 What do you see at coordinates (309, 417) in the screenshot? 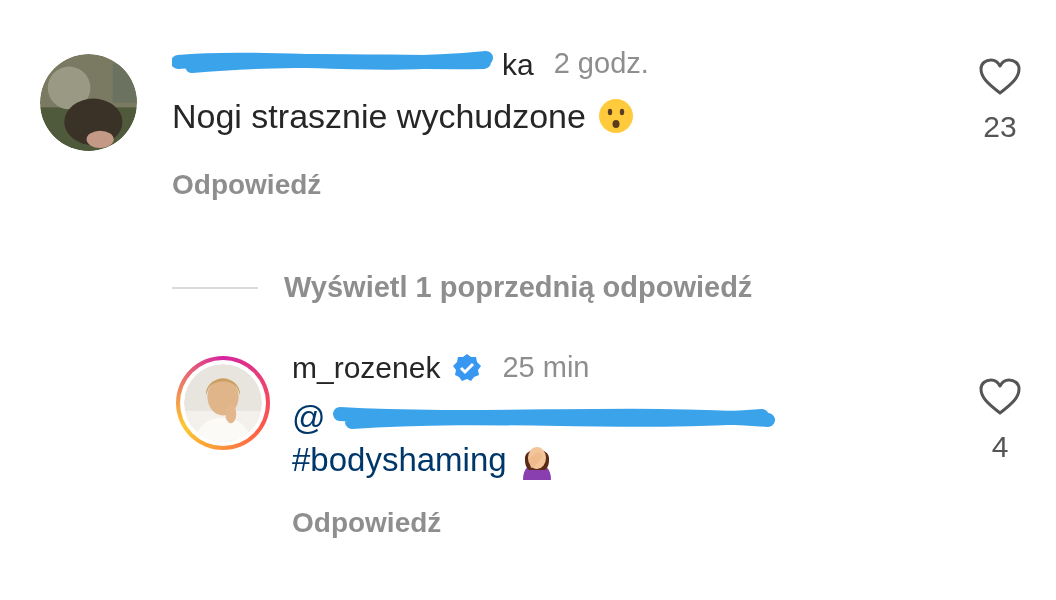
I see `mention-link: @` at bounding box center [309, 417].